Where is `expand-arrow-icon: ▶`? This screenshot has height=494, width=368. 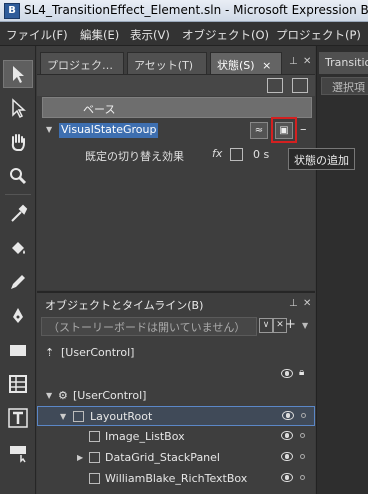
expand-arrow-icon: ▶ is located at coordinates (80, 457).